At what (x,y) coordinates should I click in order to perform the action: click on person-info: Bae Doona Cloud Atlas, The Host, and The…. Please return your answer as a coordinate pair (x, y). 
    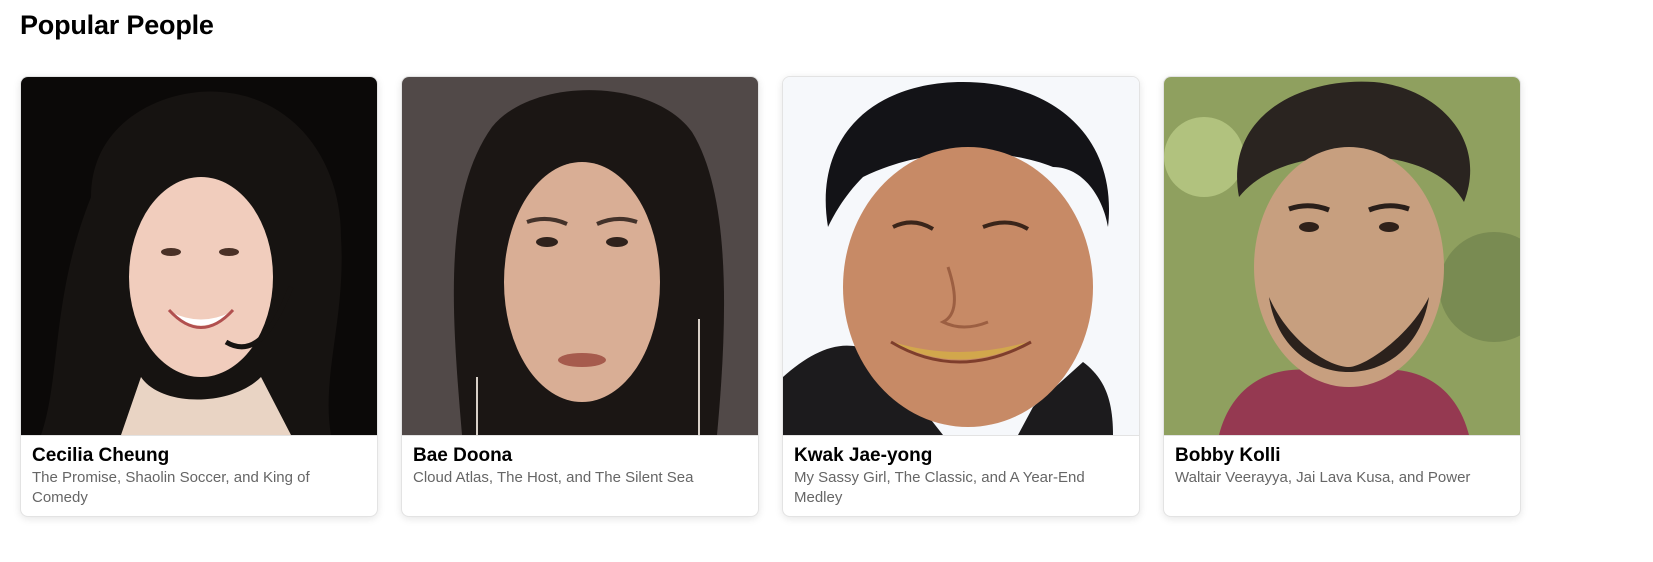
    Looking at the image, I should click on (580, 467).